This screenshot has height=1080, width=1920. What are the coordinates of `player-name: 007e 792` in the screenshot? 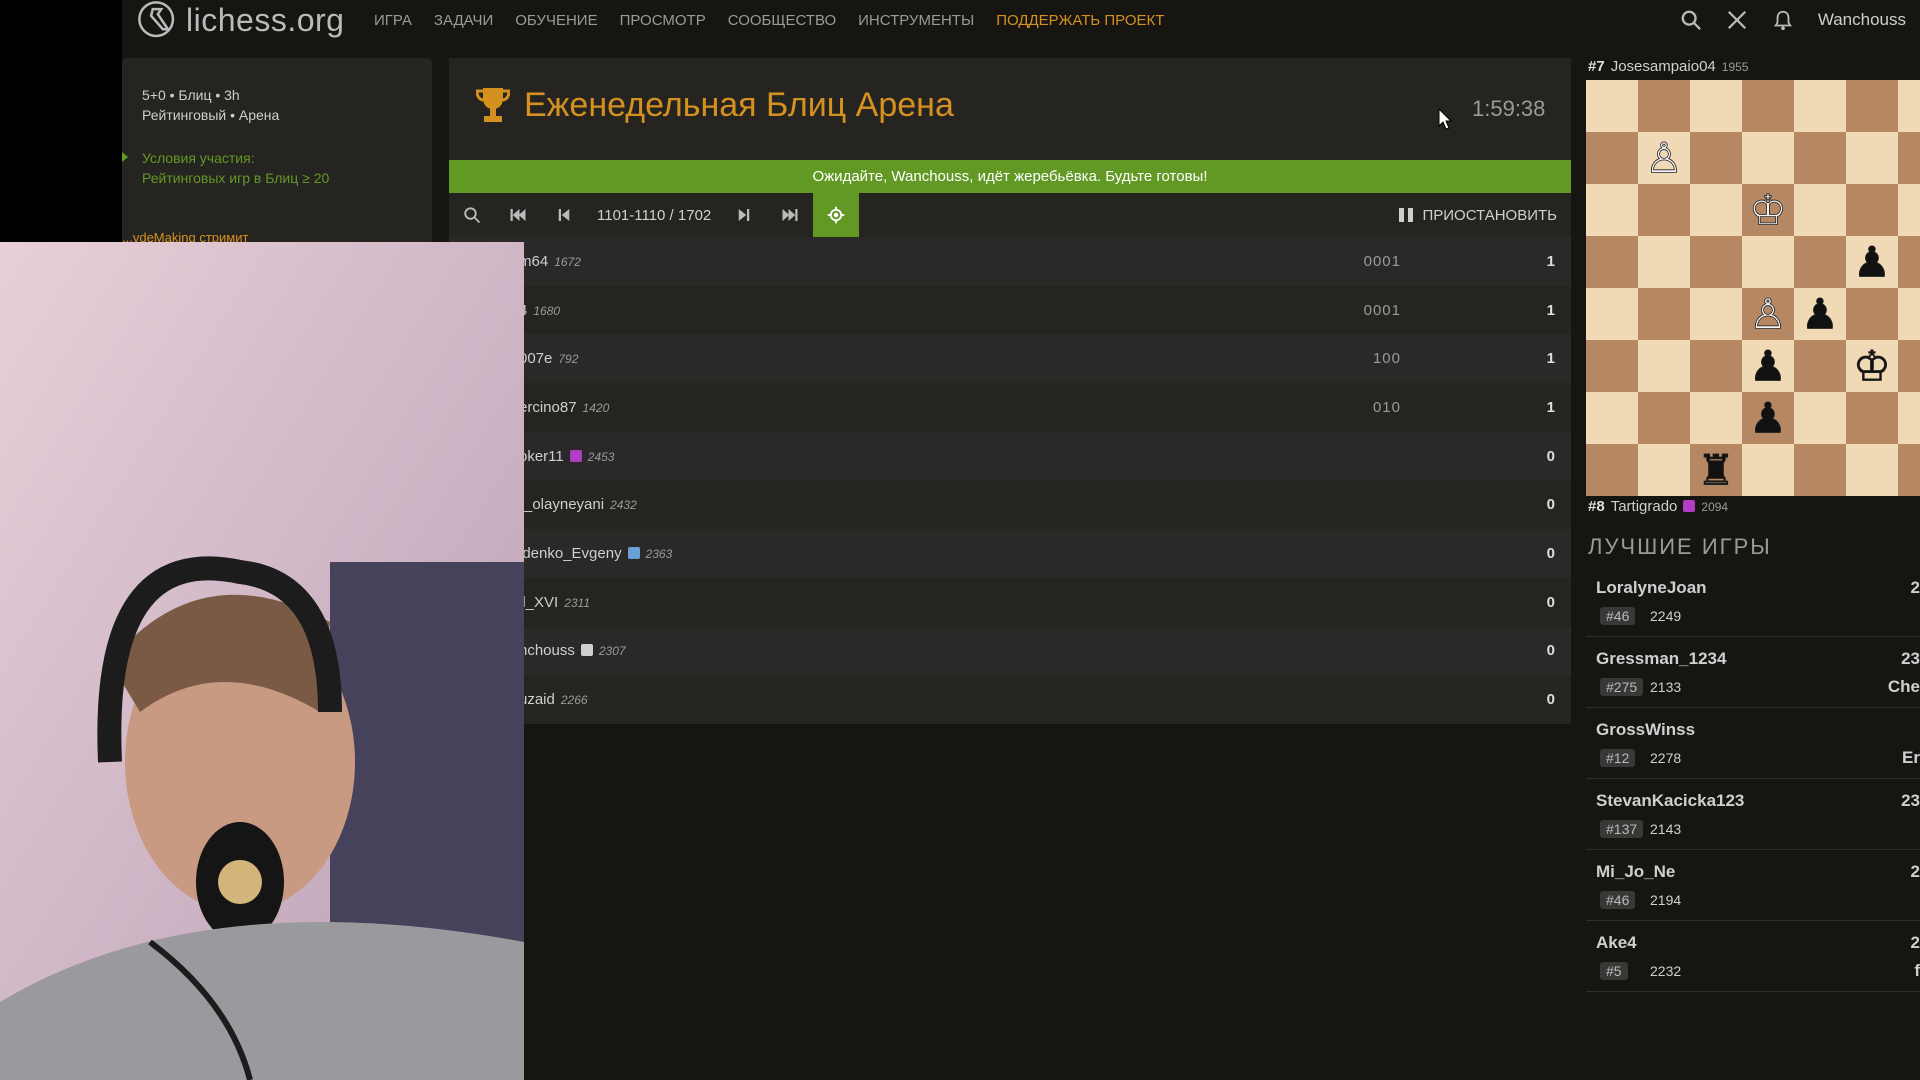 It's located at (548, 358).